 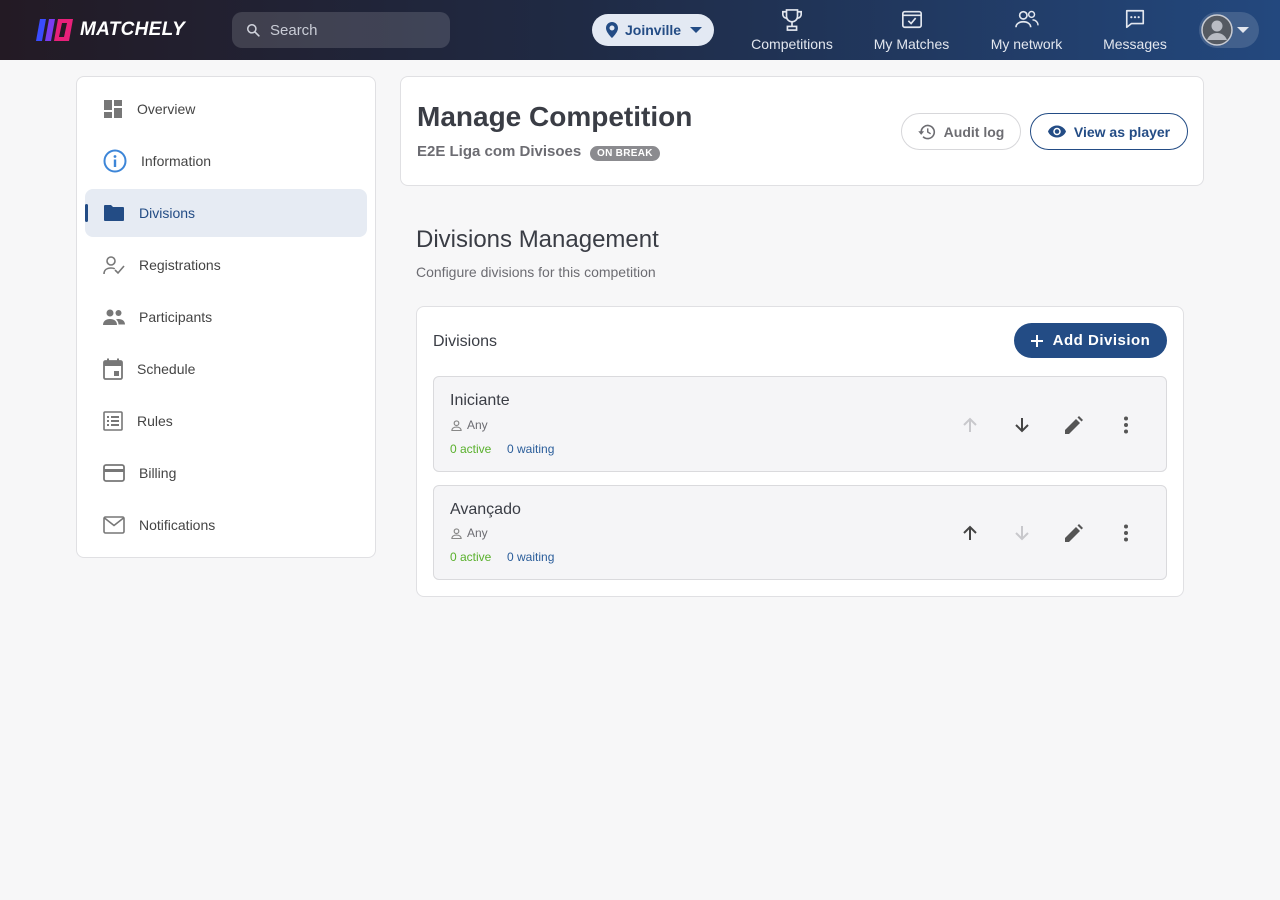 I want to click on info-icon, so click(x=115, y=161).